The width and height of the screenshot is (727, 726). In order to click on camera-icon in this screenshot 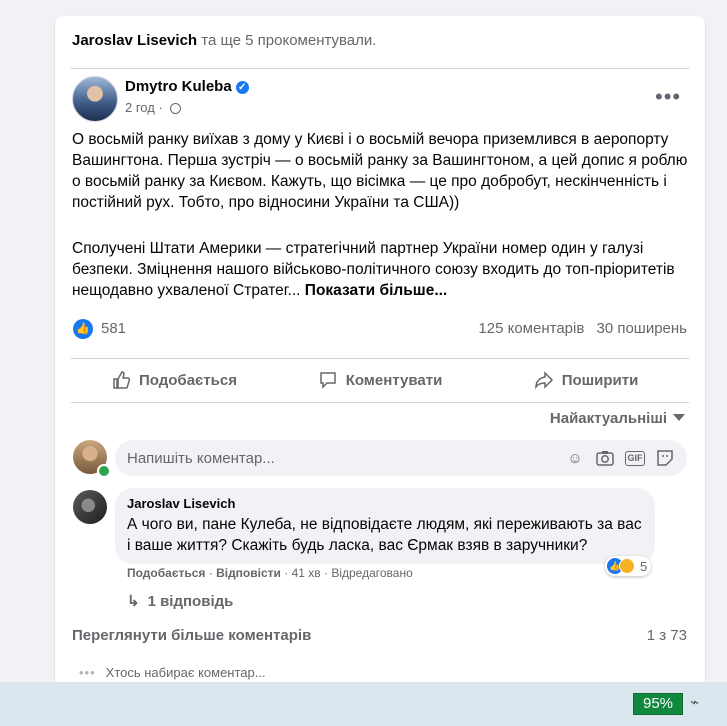, I will do `click(605, 458)`.